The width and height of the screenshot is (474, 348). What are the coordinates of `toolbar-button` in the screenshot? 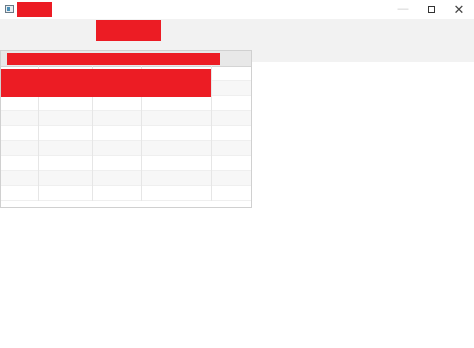 It's located at (128, 30).